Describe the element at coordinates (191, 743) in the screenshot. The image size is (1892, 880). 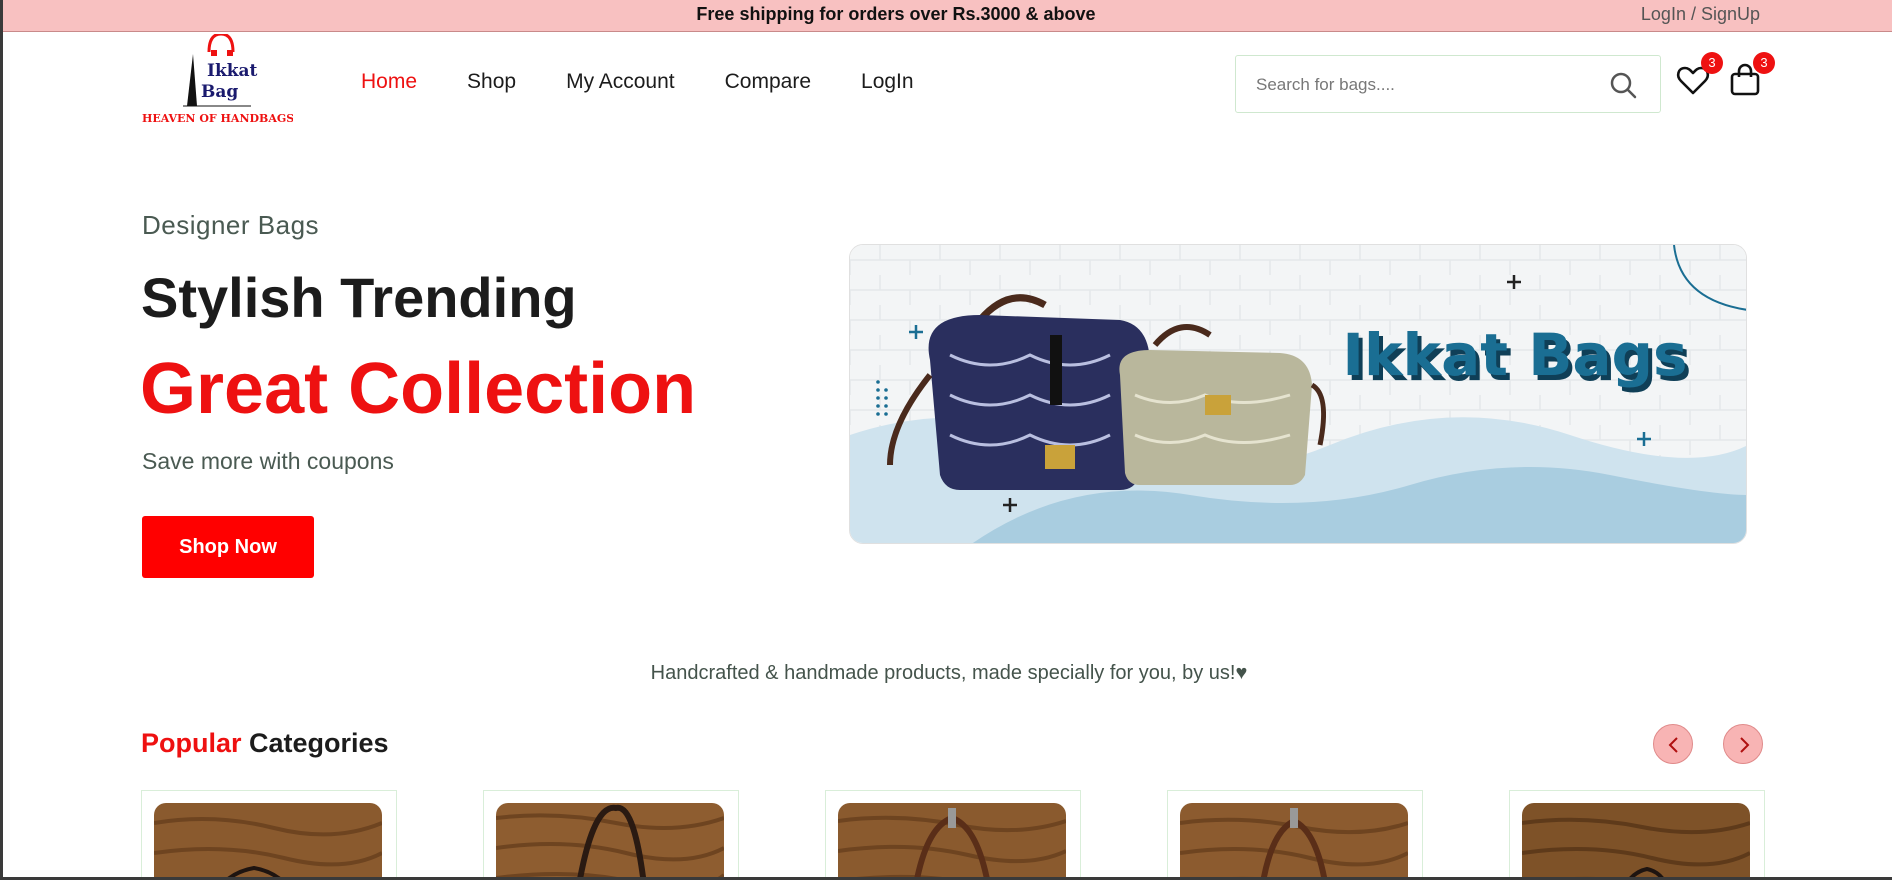
I see `title-highlight: Popular` at that location.